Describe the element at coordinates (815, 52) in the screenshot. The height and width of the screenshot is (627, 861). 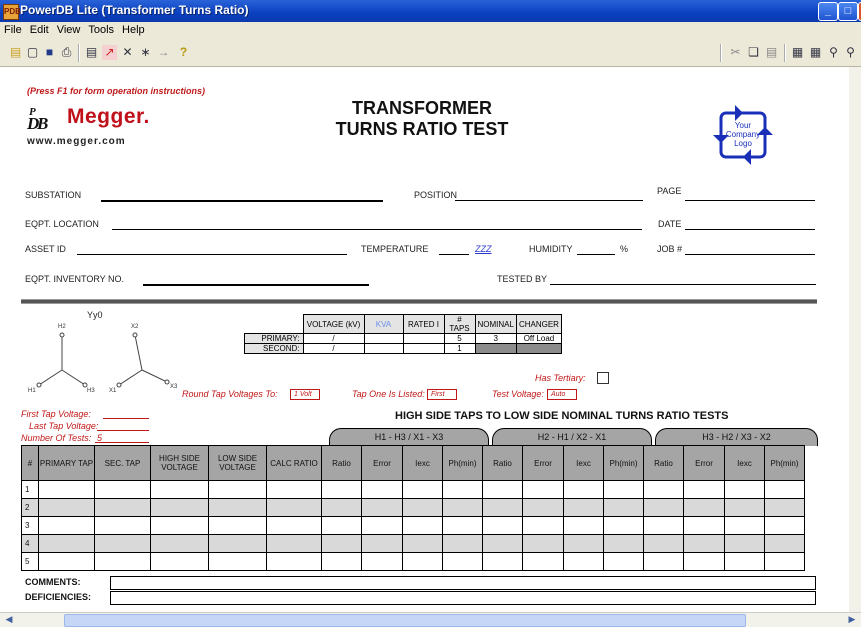
I see `table-icon: ▦` at that location.